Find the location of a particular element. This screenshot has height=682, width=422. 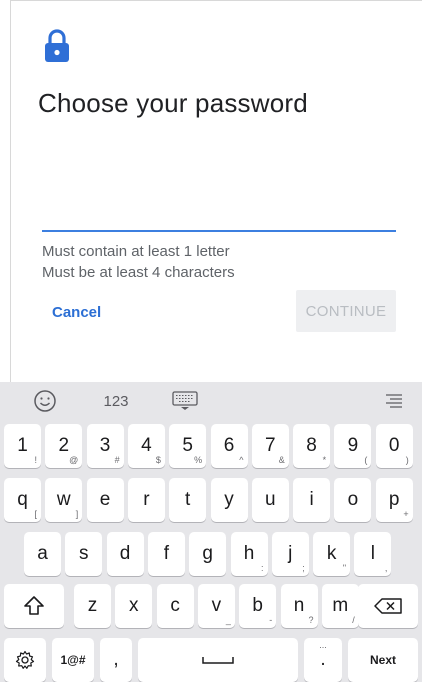

key-sublabel: & is located at coordinates (281, 460).